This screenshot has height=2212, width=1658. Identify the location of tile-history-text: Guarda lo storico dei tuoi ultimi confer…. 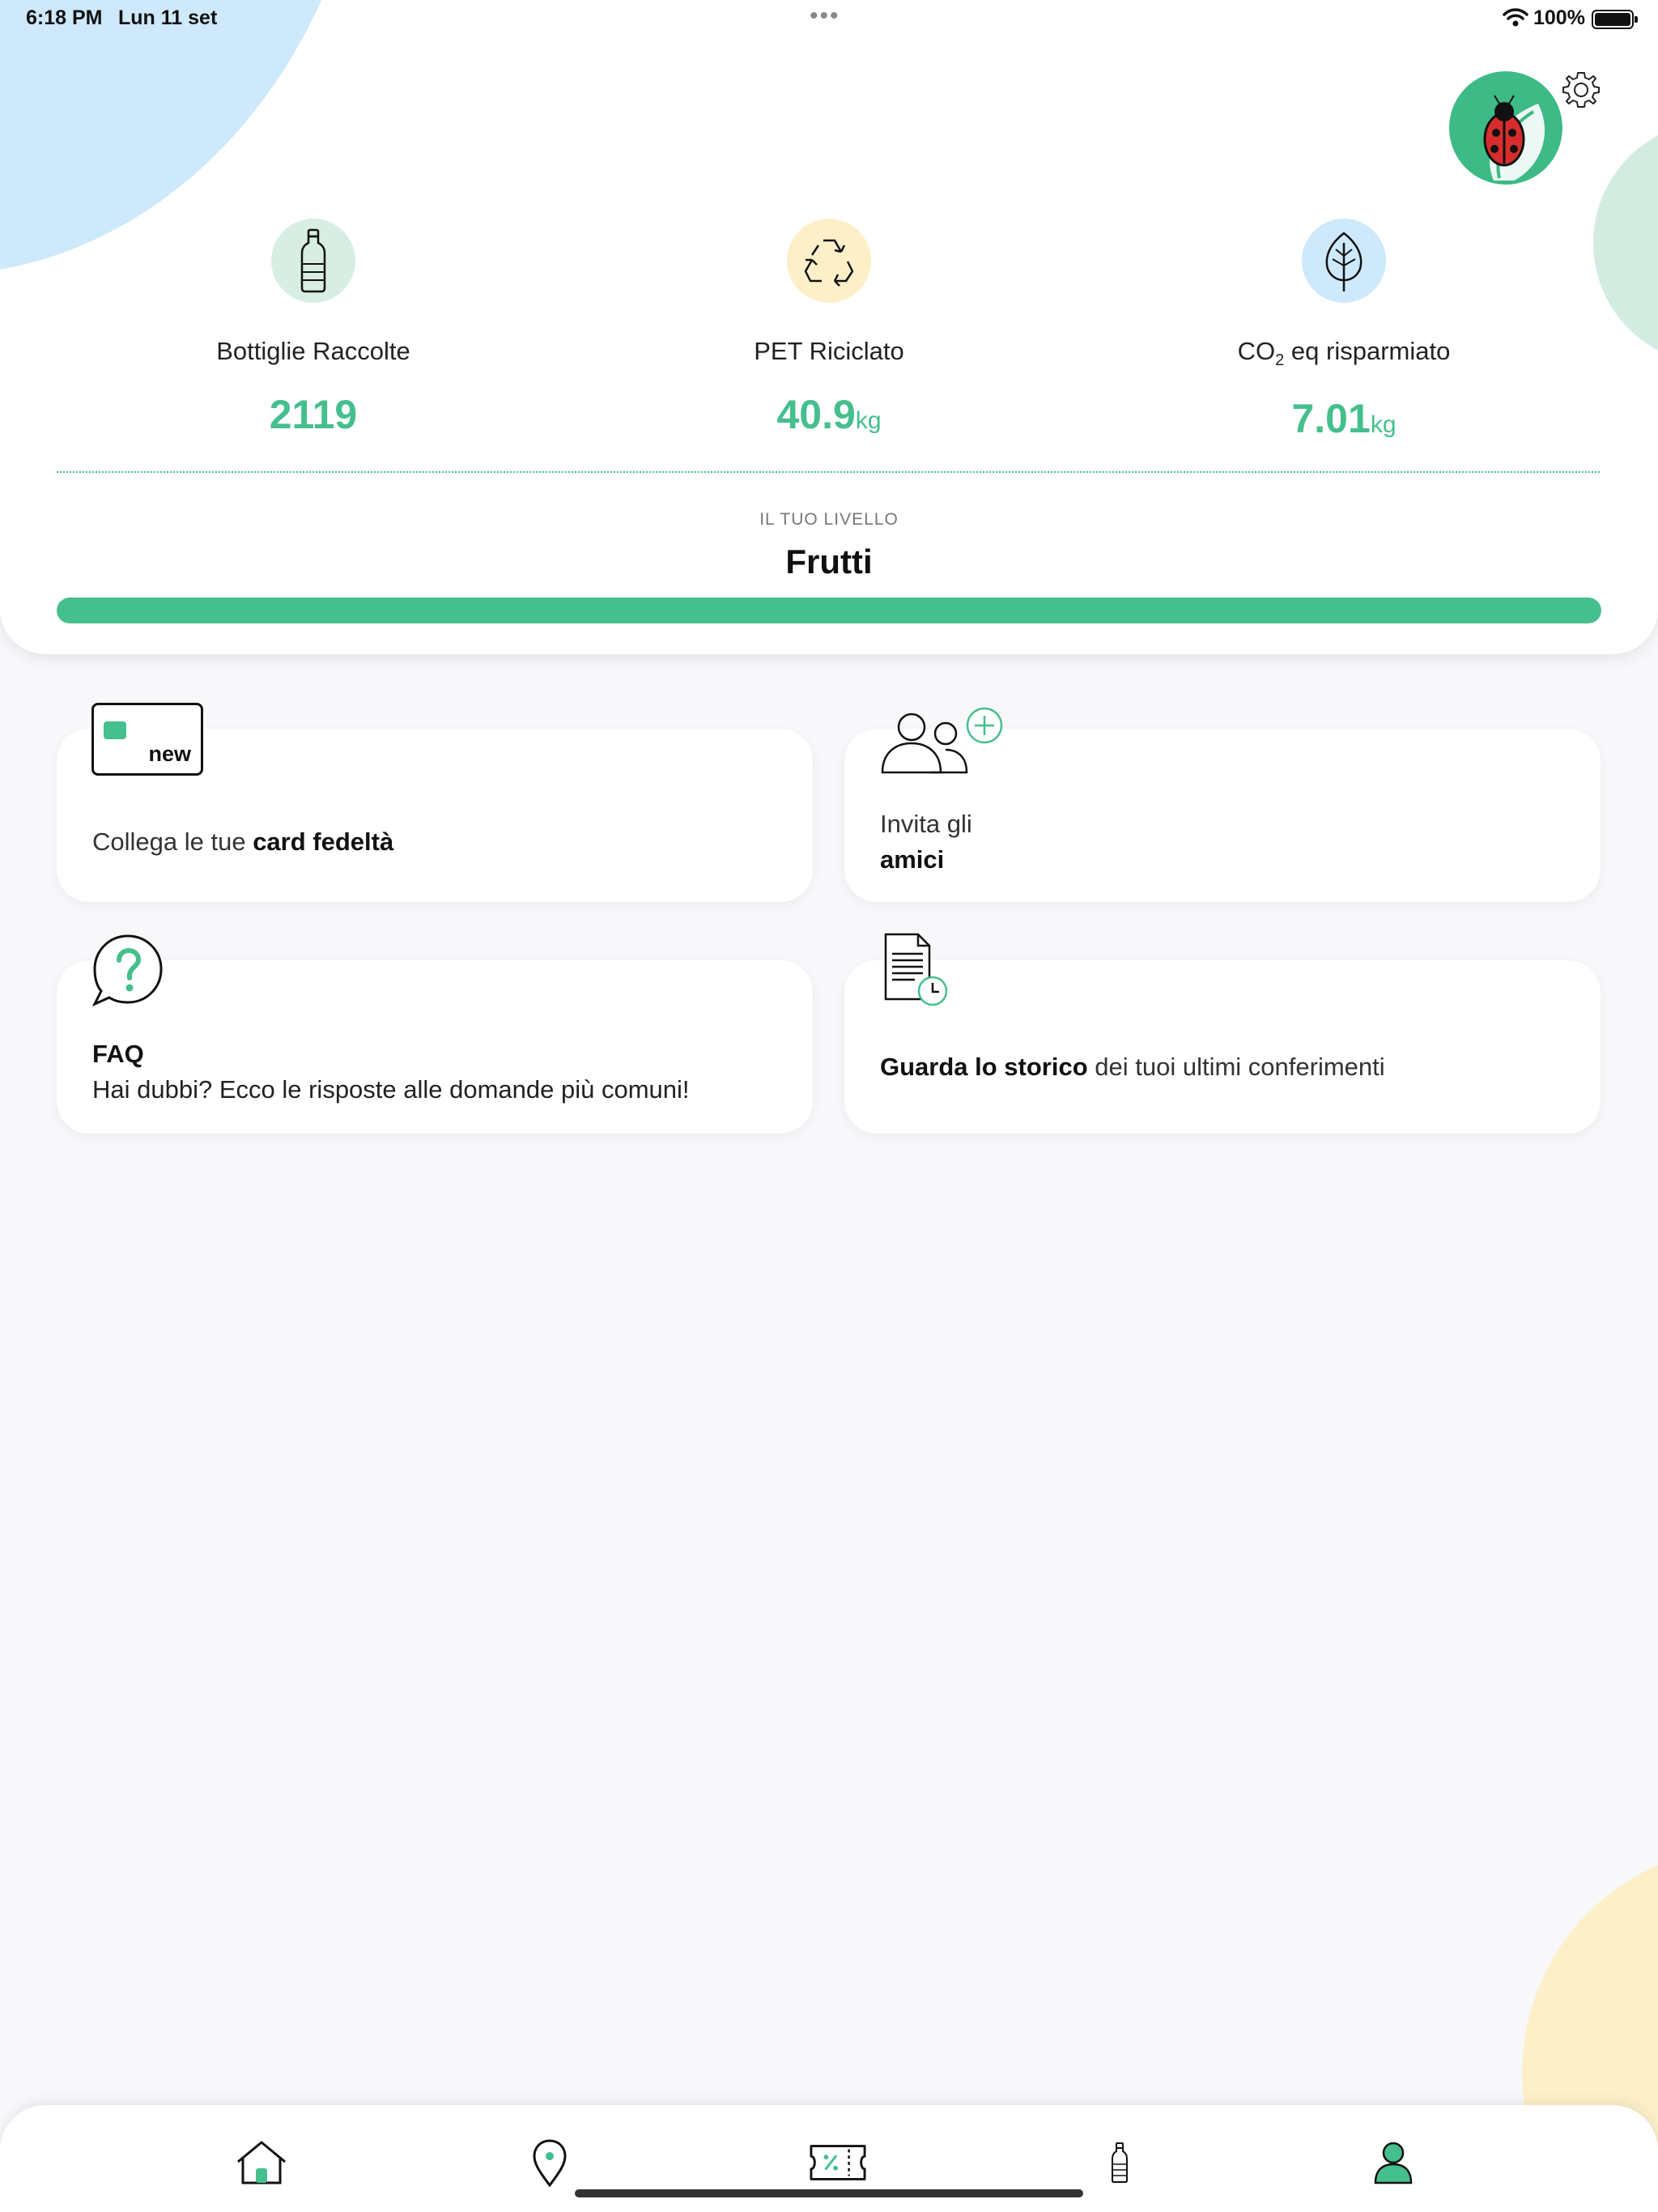
(1132, 1067).